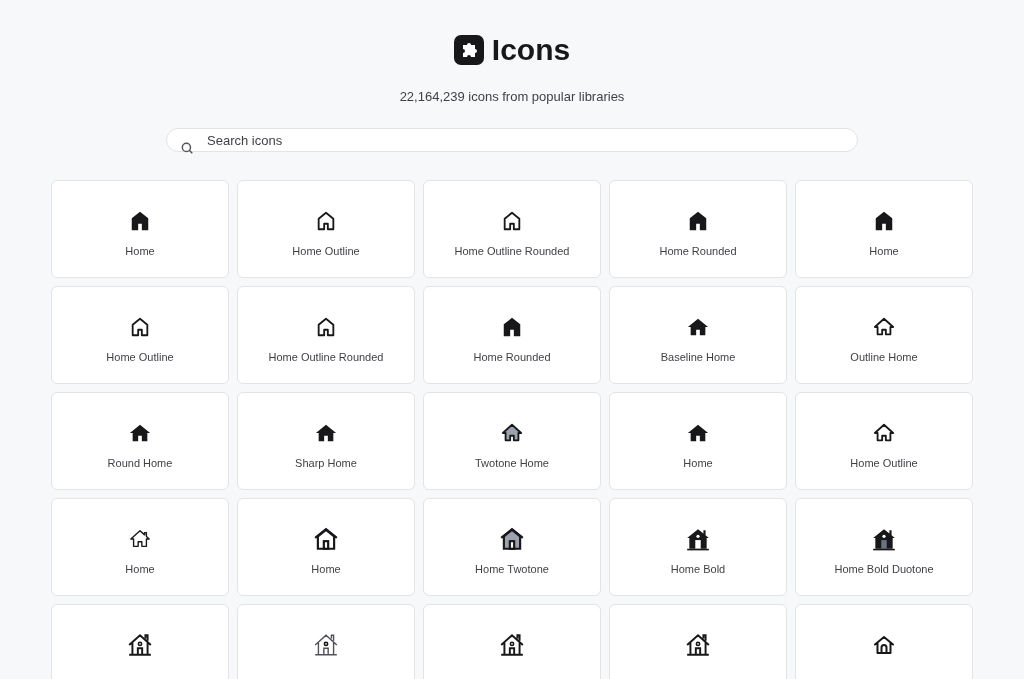 This screenshot has width=1024, height=679. Describe the element at coordinates (468, 50) in the screenshot. I see `puzzle-logo-icon` at that location.